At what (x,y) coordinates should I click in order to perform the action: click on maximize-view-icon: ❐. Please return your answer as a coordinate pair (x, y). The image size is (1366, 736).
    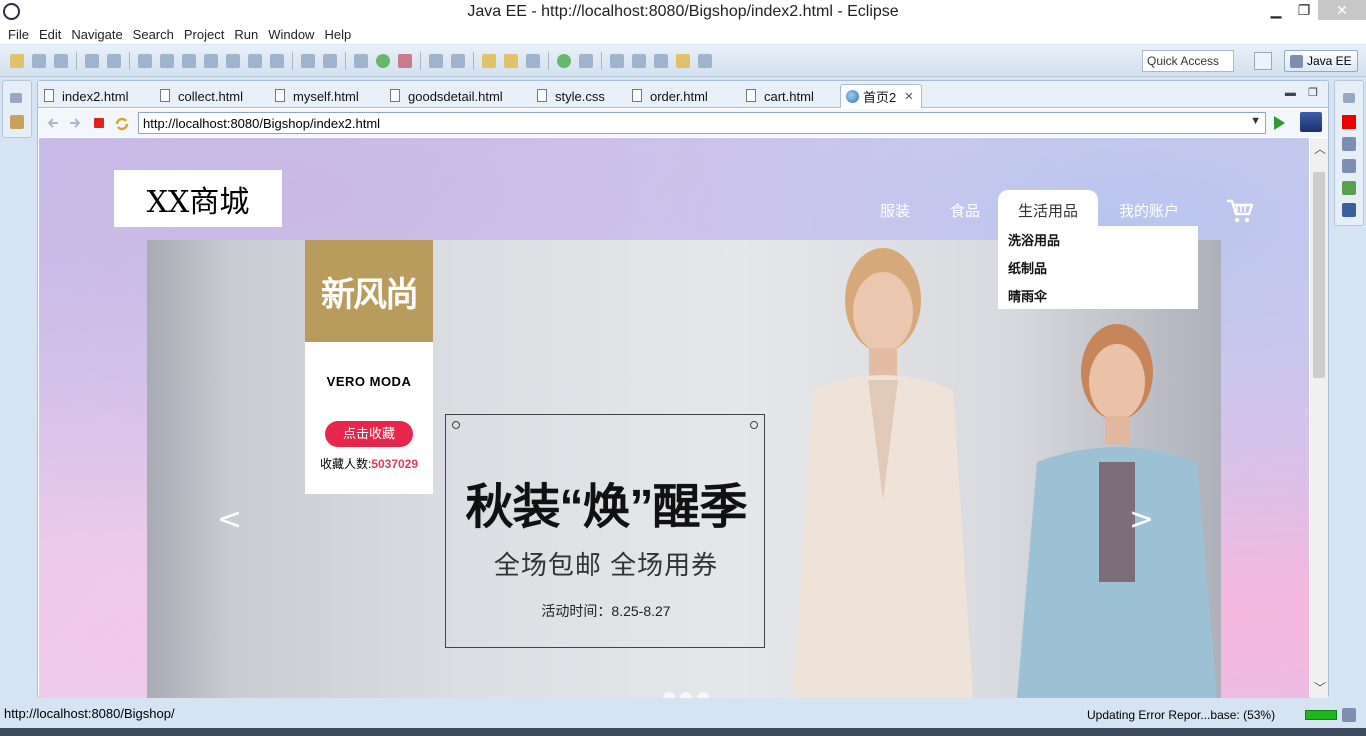
    Looking at the image, I should click on (1313, 93).